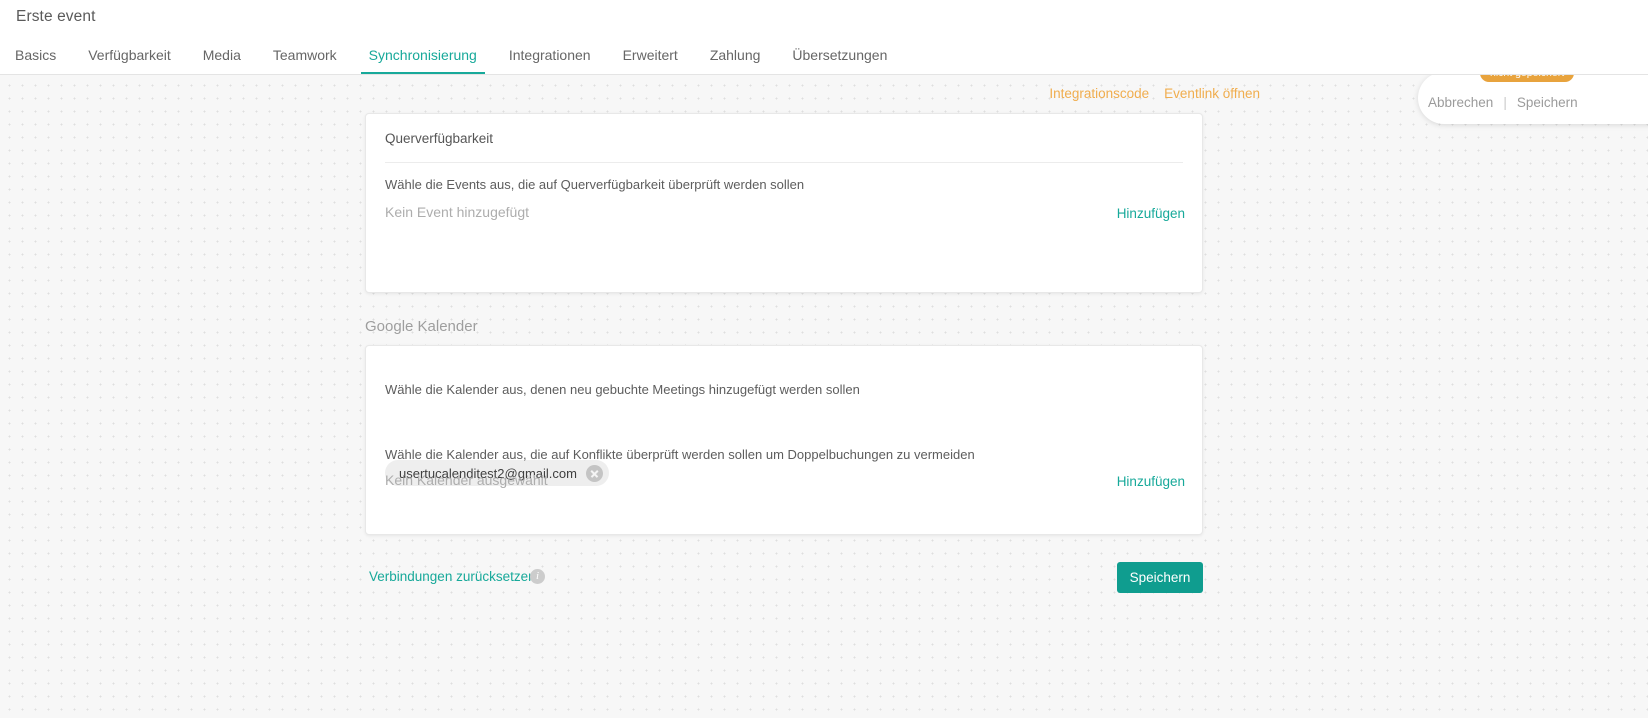 The image size is (1648, 718). Describe the element at coordinates (1154, 93) in the screenshot. I see `quick-links: Integrationscode Eventlink öffnen` at that location.